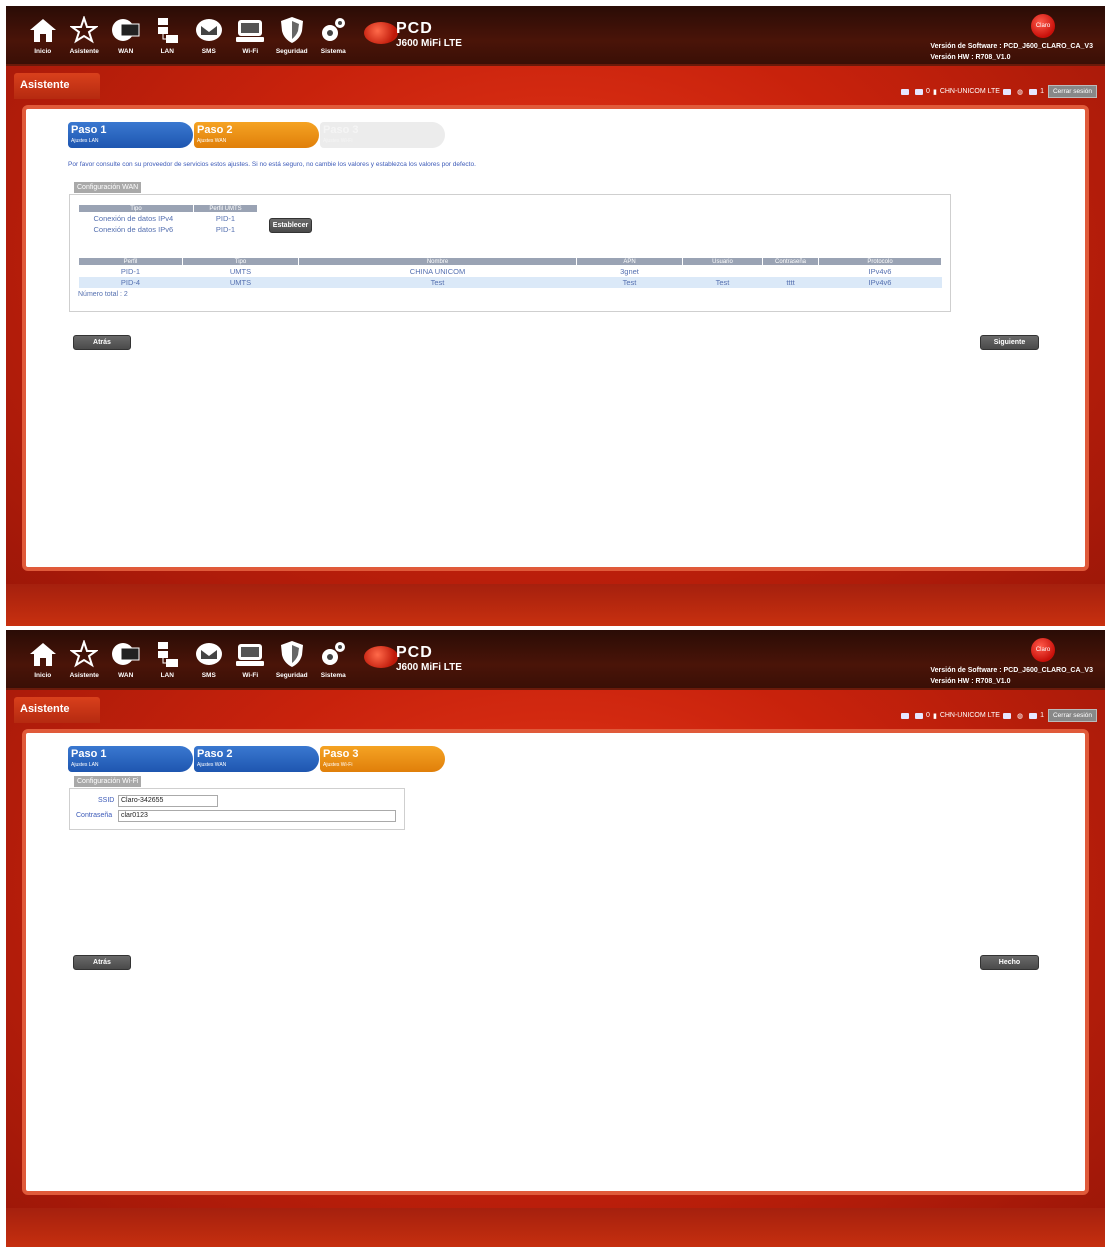 This screenshot has height=1247, width=1105. What do you see at coordinates (106, 800) in the screenshot?
I see `ssid-label: SSID` at bounding box center [106, 800].